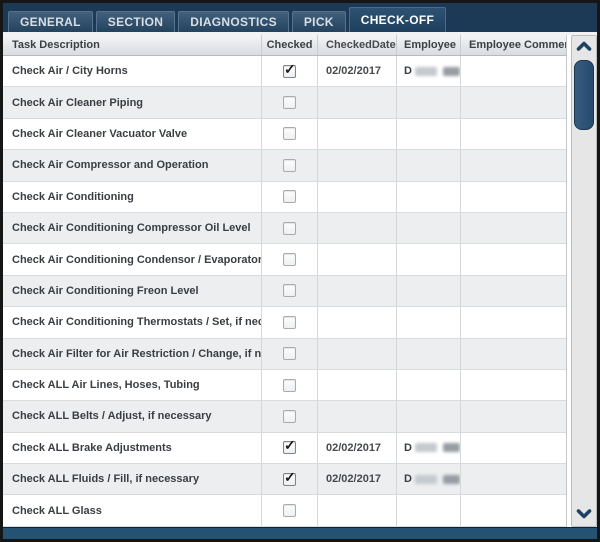 Image resolution: width=600 pixels, height=542 pixels. Describe the element at coordinates (513, 45) in the screenshot. I see `column-header-comment: Employee Comment` at that location.